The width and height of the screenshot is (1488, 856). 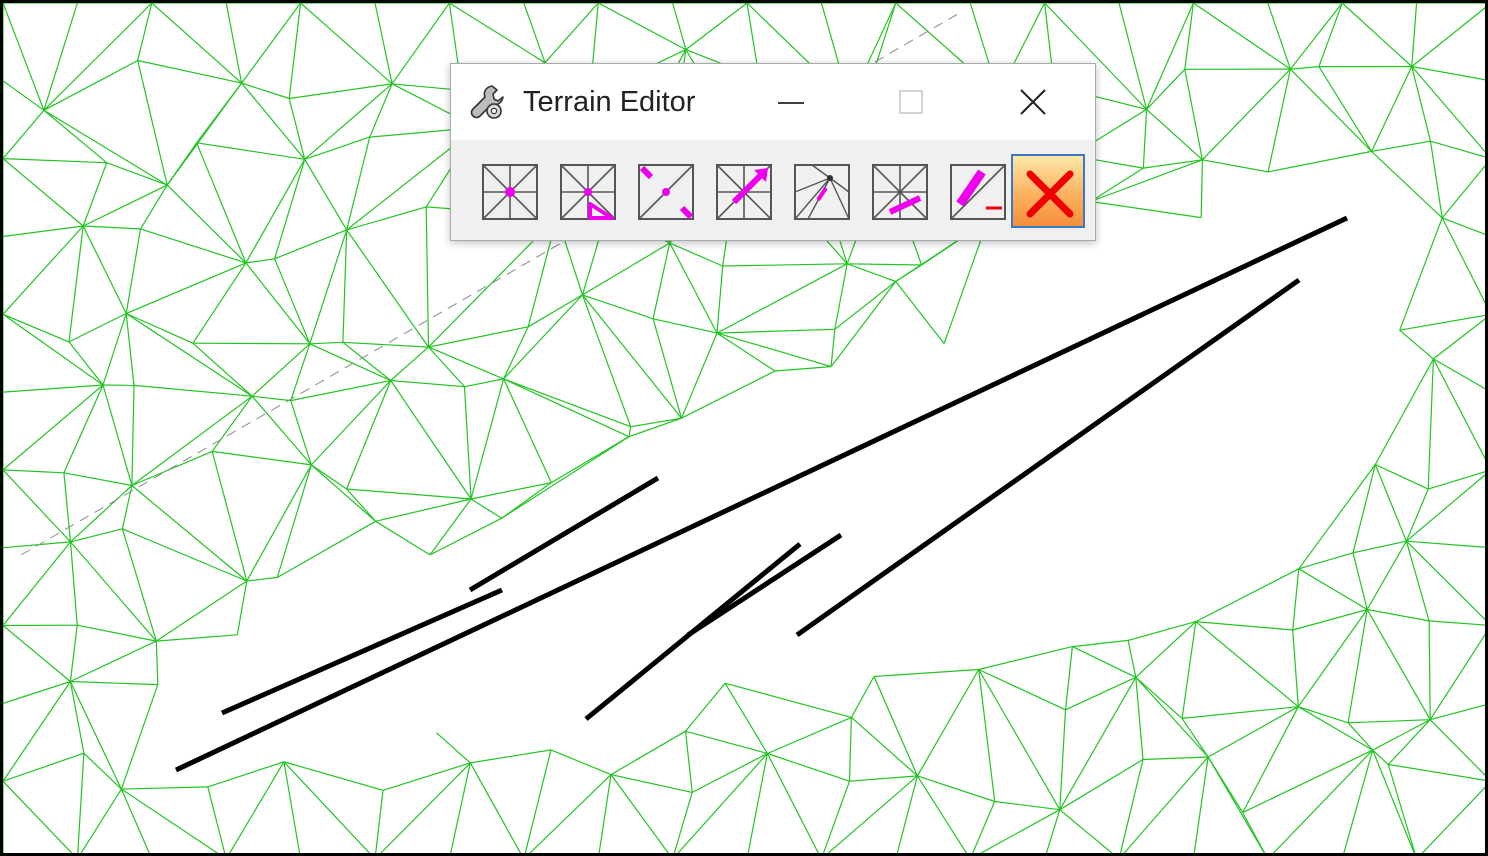 What do you see at coordinates (773, 152) in the screenshot?
I see `terrain-editor-window: Terrain Editor` at bounding box center [773, 152].